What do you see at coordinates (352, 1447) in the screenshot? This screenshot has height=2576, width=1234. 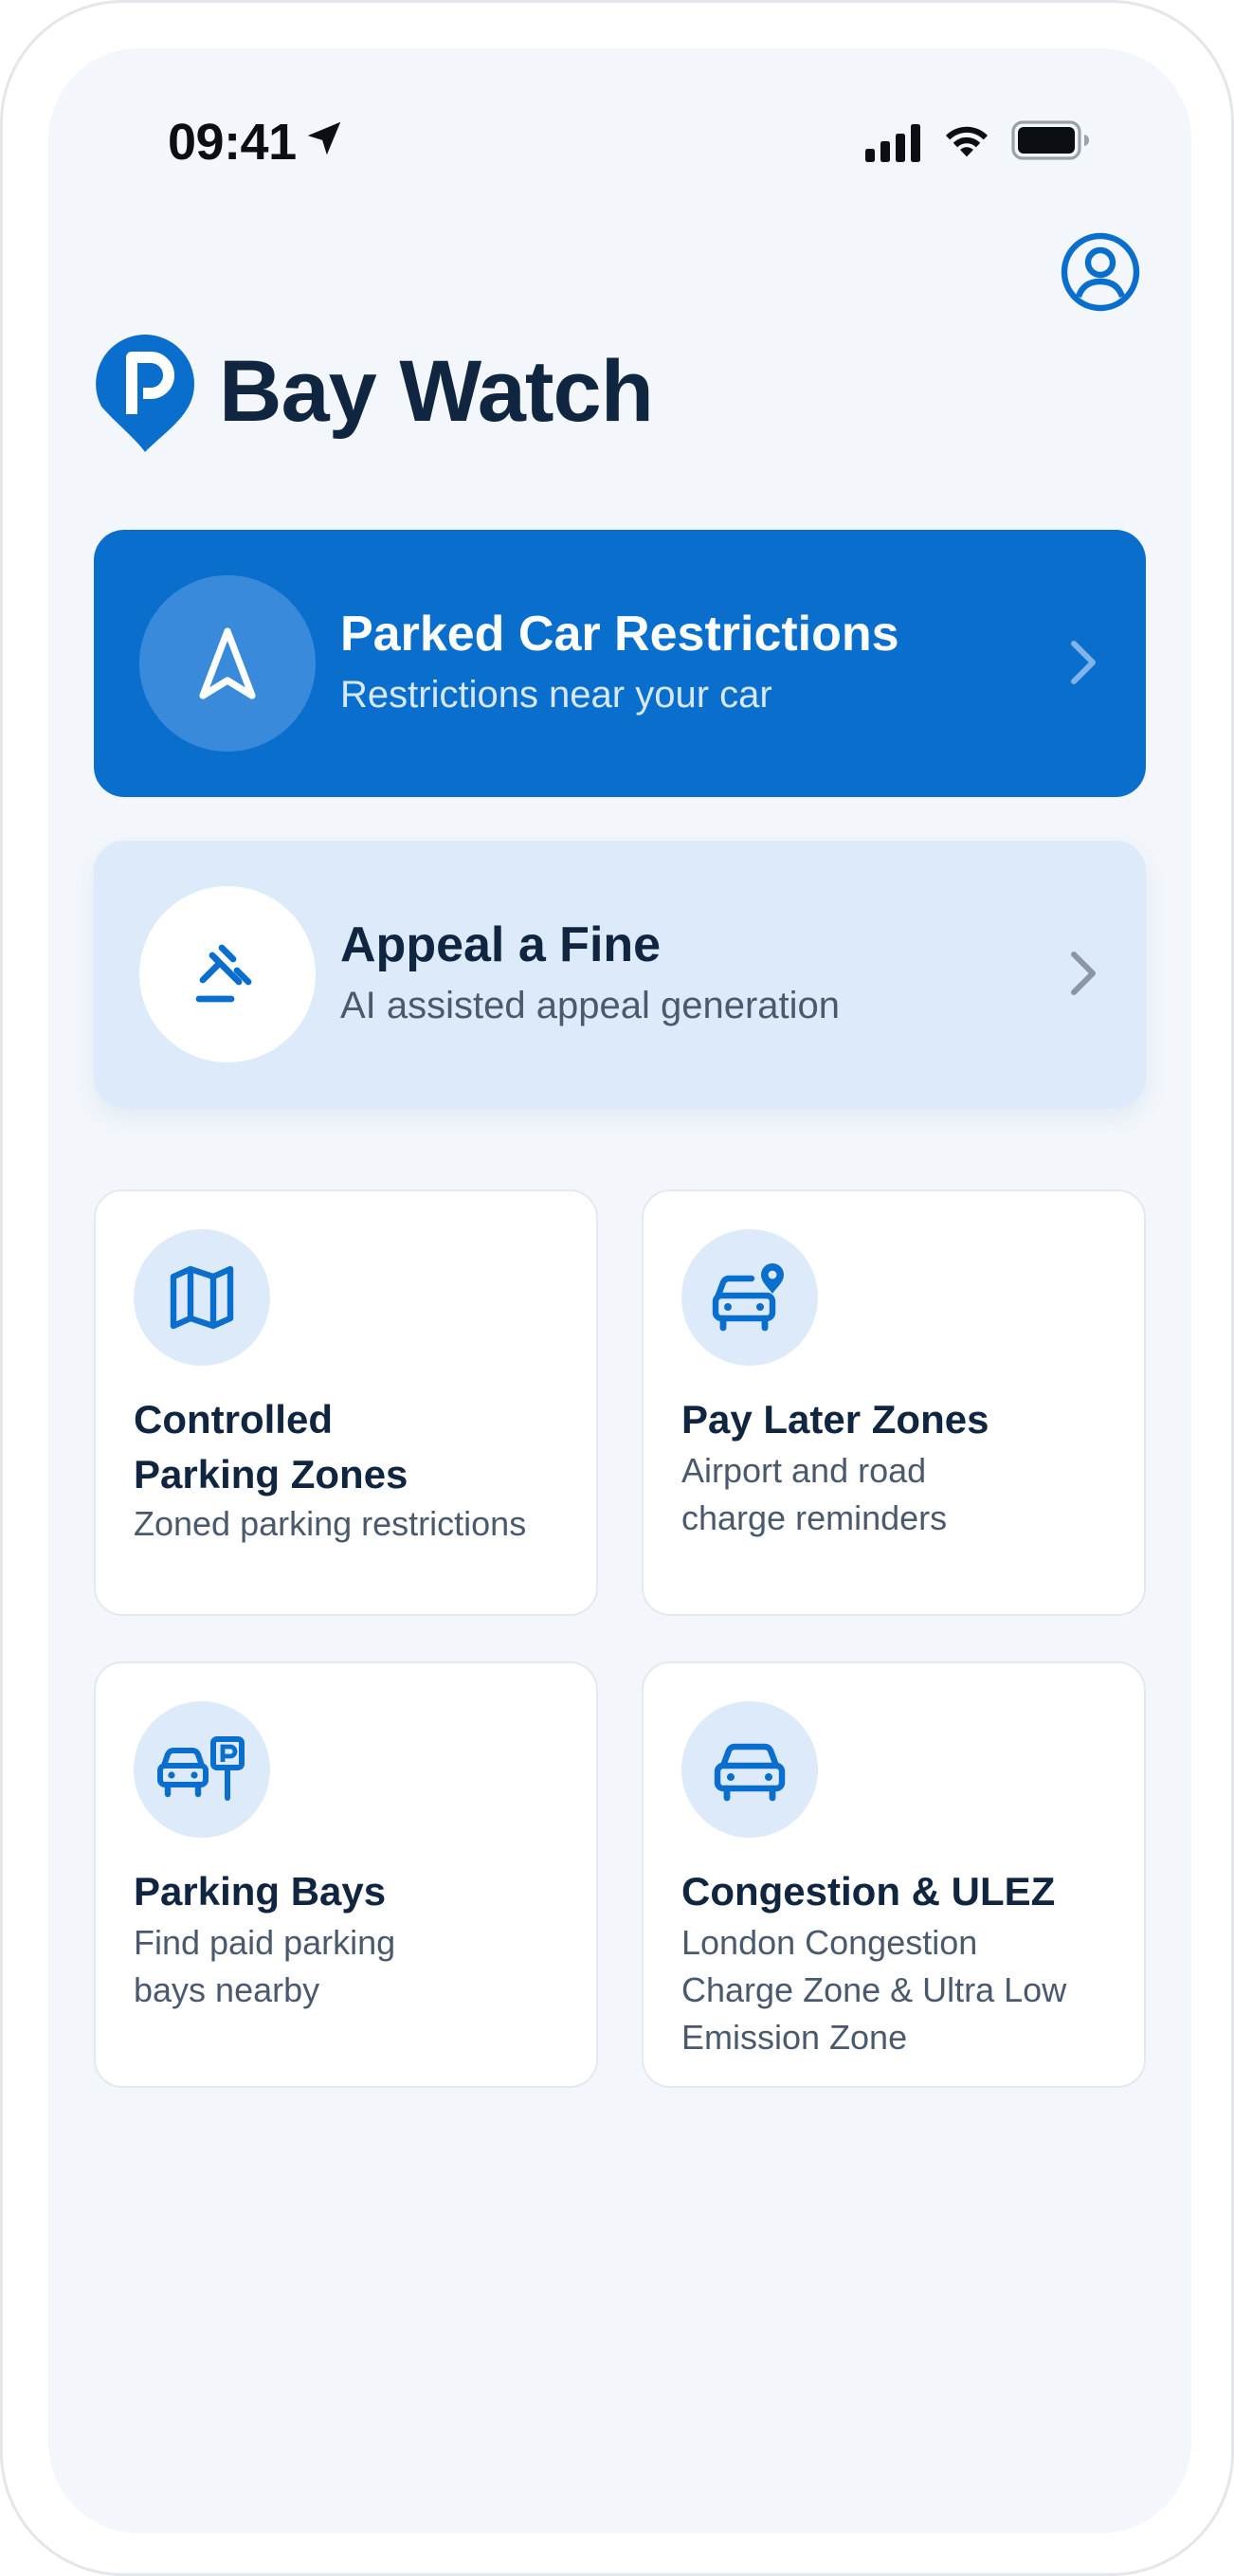 I see `tile-title: Controlled Parking Zones` at bounding box center [352, 1447].